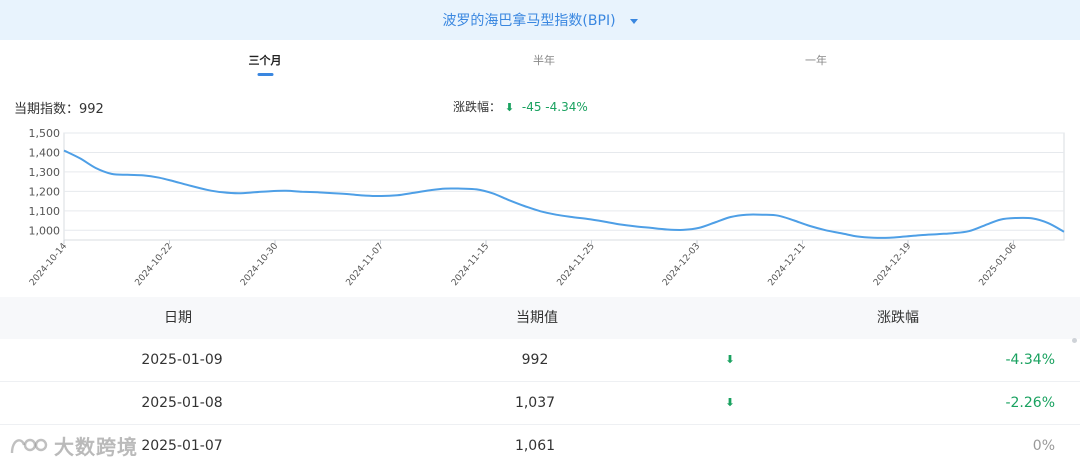  I want to click on x-tick-label: 2024-12-03, so click(681, 265).